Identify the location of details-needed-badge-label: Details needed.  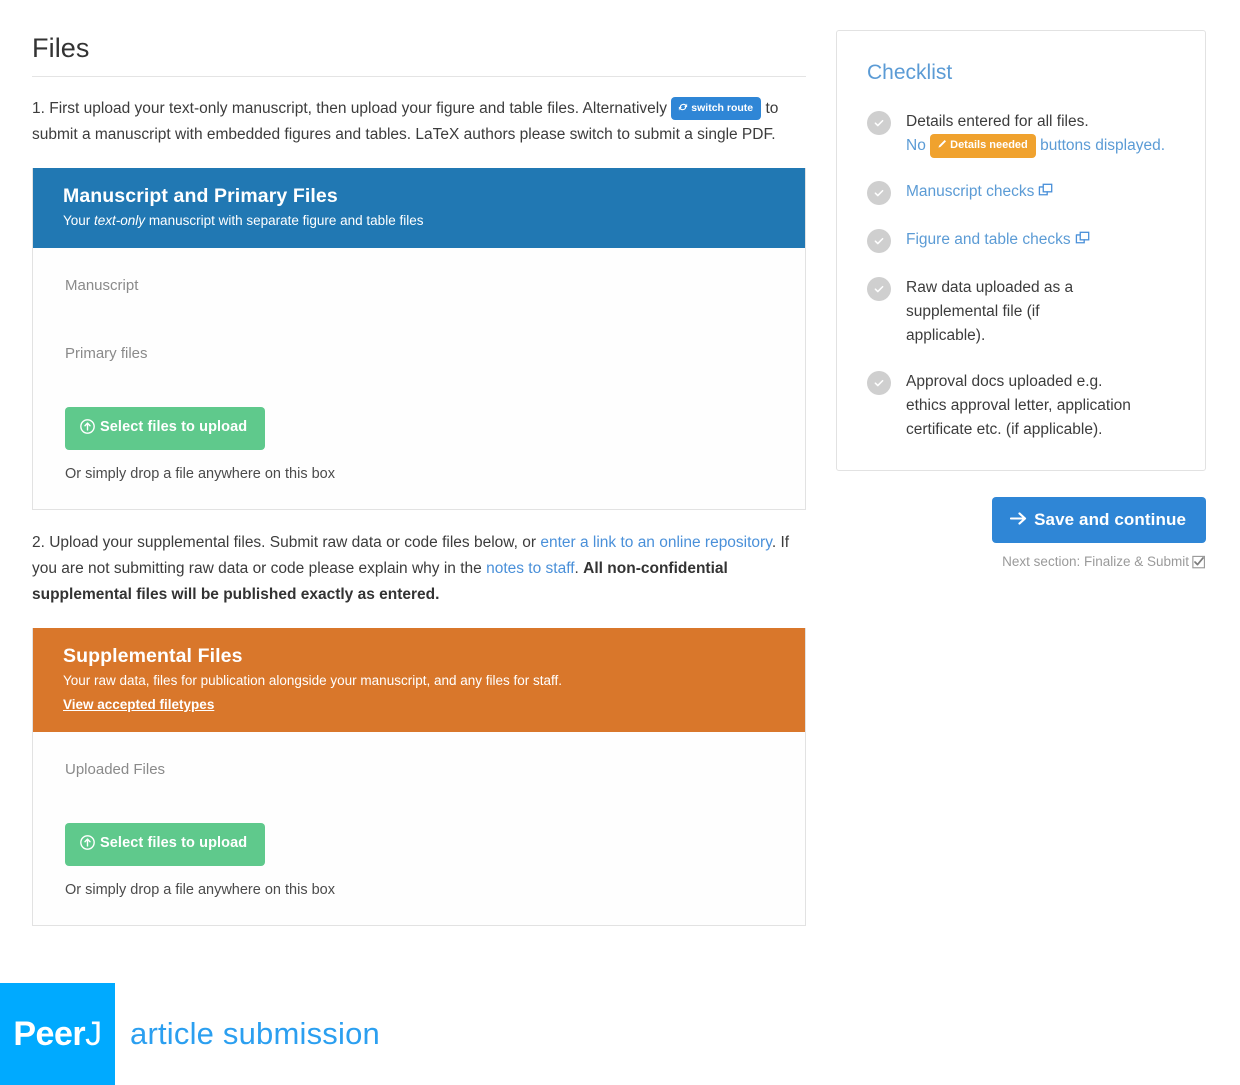
(989, 145).